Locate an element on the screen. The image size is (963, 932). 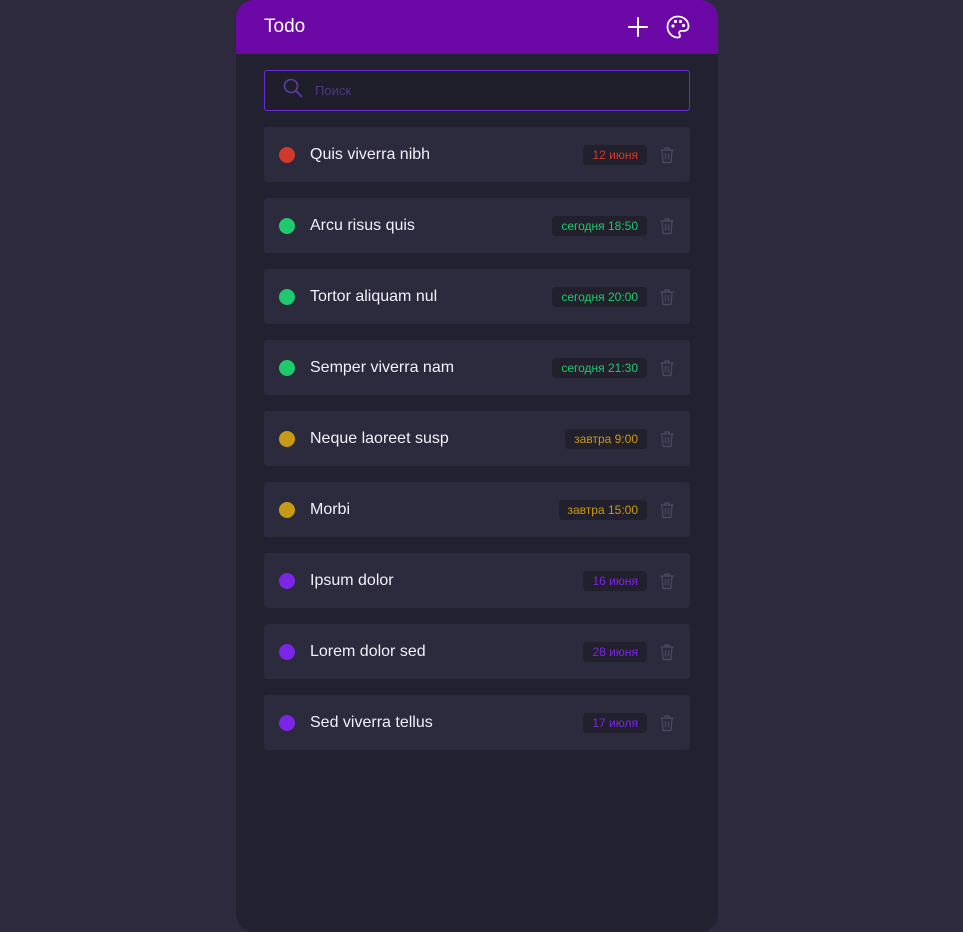
due-date-badge: завтра 15:00 is located at coordinates (602, 509).